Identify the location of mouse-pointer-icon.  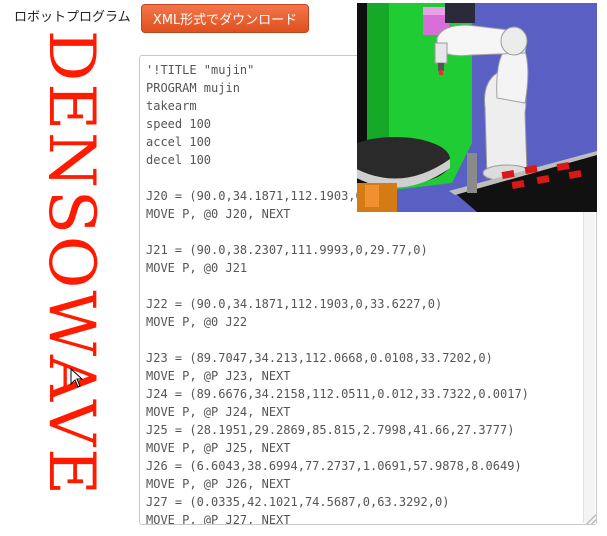
(77, 378).